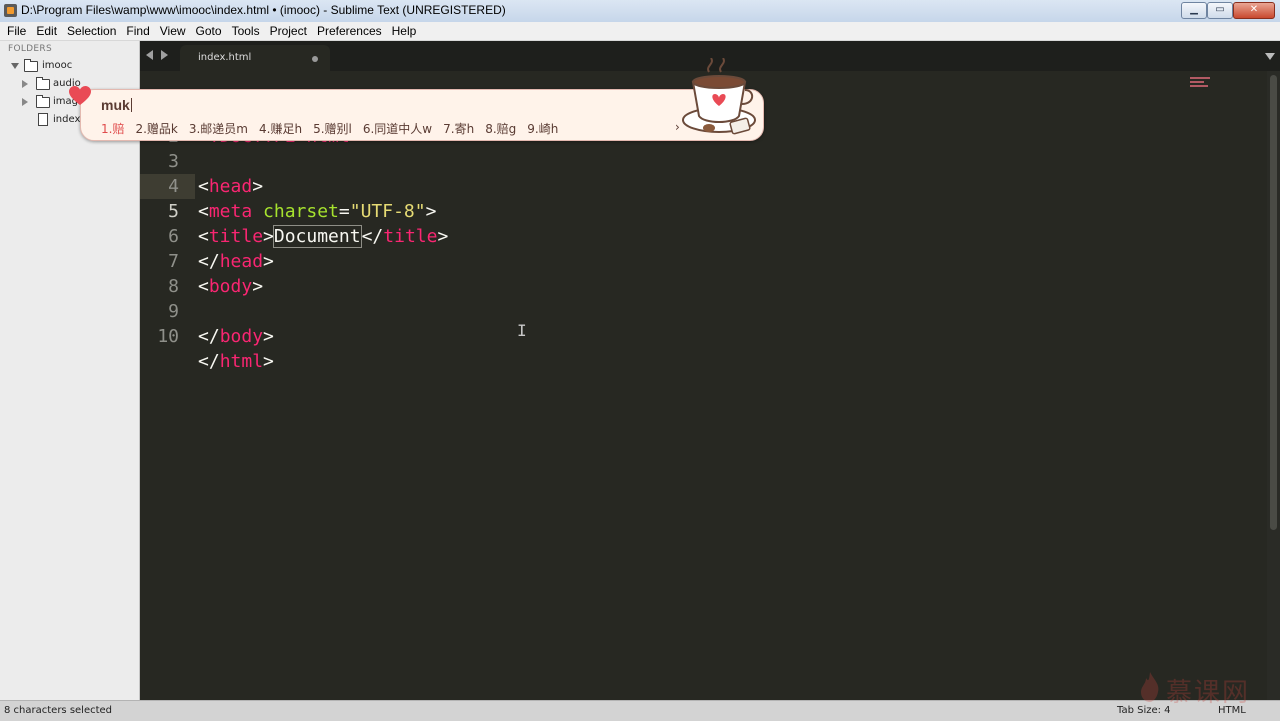  What do you see at coordinates (397, 128) in the screenshot?
I see `ime-candidate: 6.同道中人w` at bounding box center [397, 128].